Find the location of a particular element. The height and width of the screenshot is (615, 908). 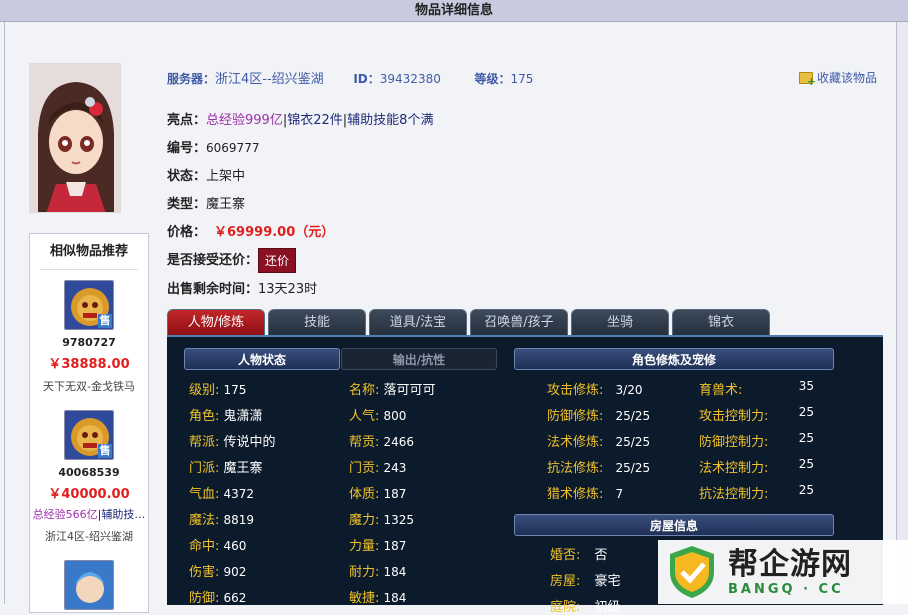

bargain-label: 是否接受还价： is located at coordinates (213, 260).